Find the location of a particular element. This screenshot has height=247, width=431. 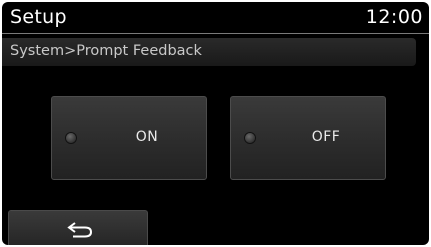

breadcrumb: System>Prompt Feedback is located at coordinates (209, 52).